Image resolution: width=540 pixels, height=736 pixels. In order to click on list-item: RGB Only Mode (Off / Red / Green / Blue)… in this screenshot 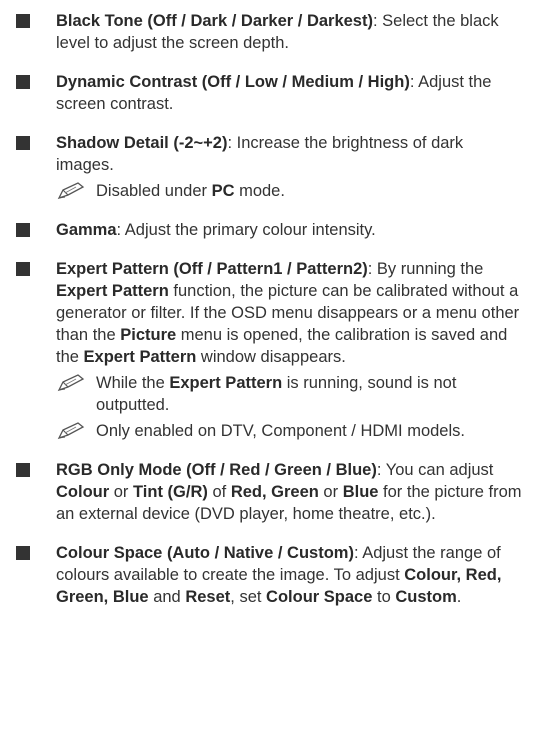, I will do `click(270, 492)`.